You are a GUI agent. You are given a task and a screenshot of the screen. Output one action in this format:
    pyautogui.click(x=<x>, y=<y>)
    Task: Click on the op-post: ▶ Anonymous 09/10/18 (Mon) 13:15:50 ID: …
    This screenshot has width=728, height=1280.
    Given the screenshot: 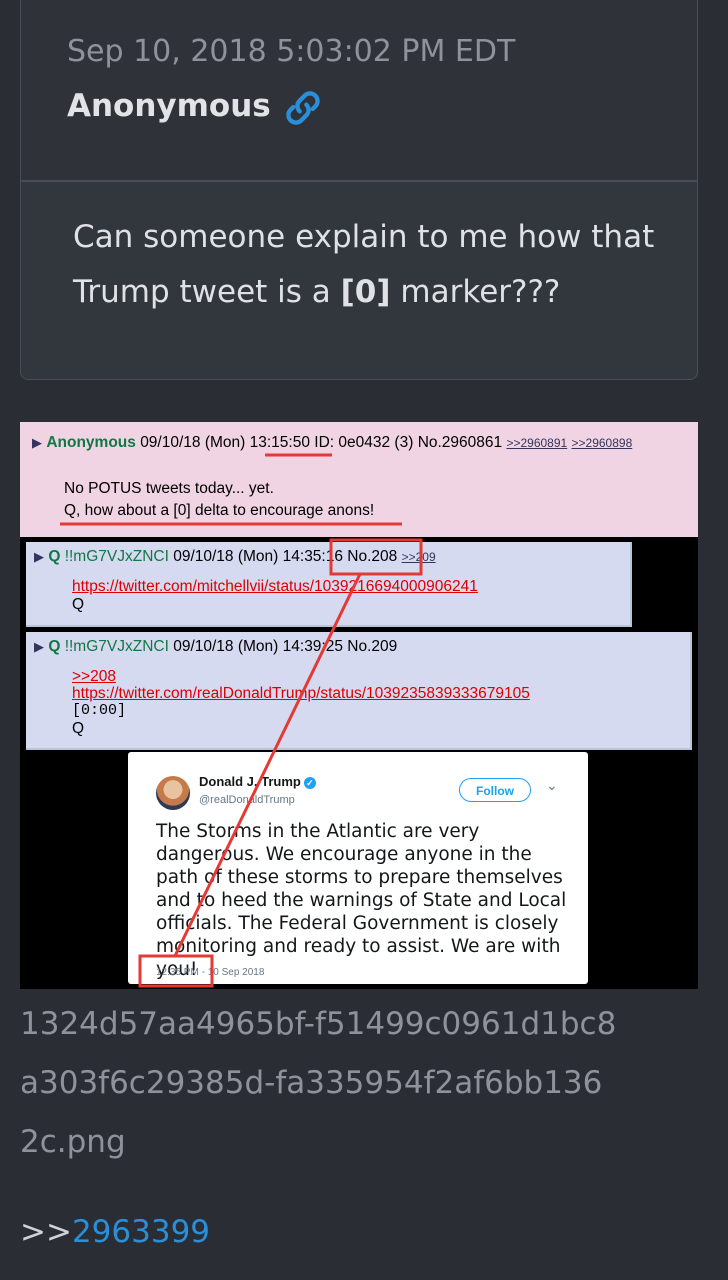 What is the action you would take?
    pyautogui.click(x=359, y=479)
    